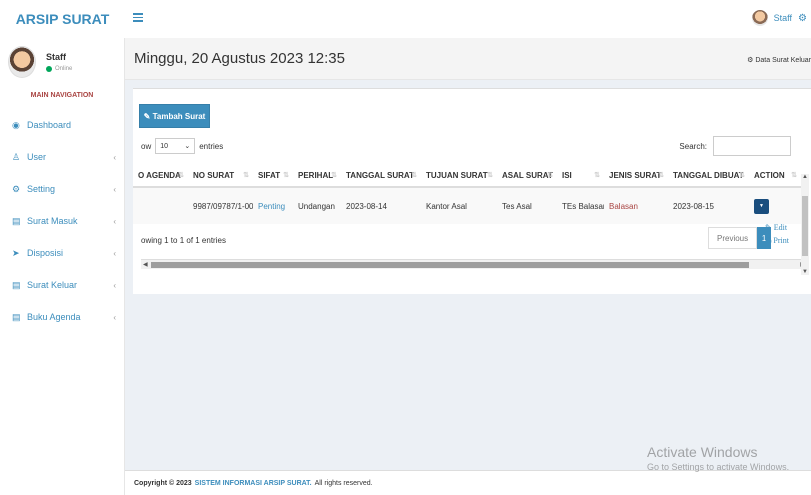  I want to click on page-length-select: 10 ⌄, so click(175, 146).